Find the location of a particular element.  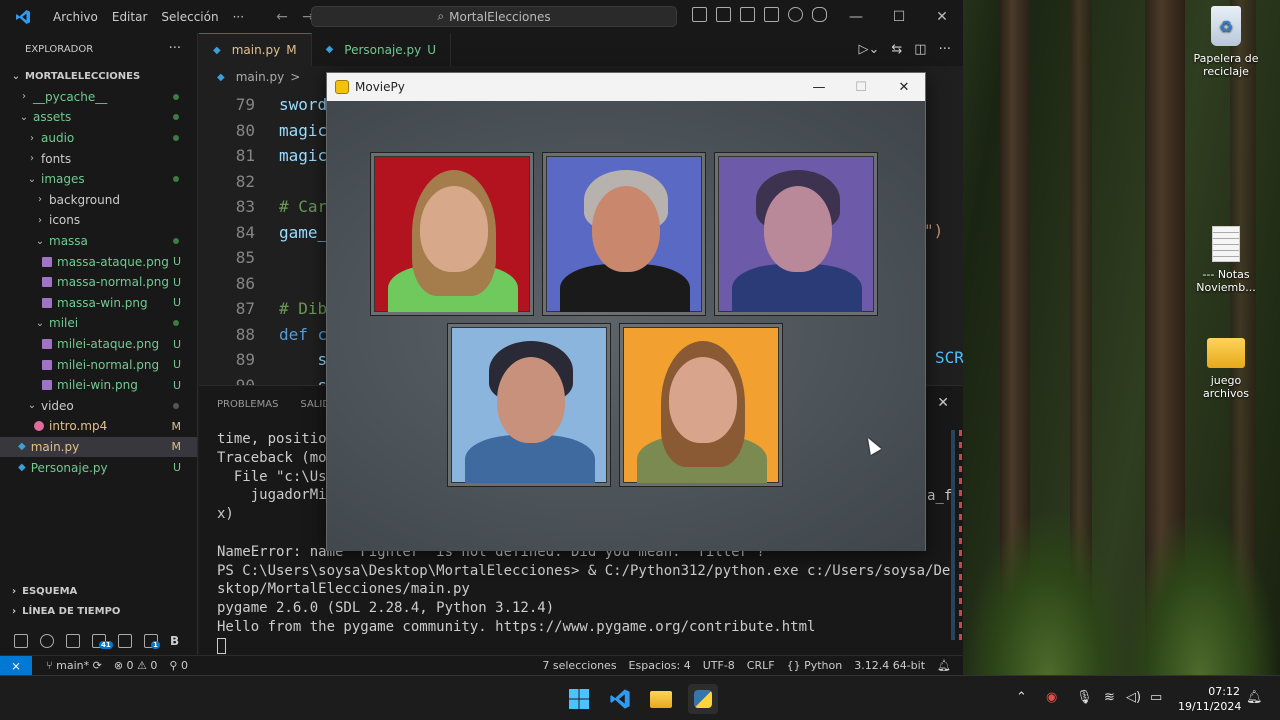

tree-item-label: video is located at coordinates (57, 405).